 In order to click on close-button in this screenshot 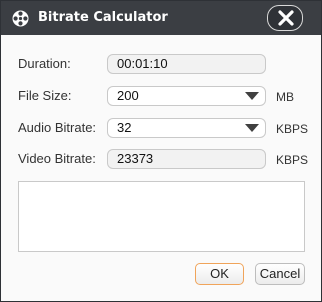, I will do `click(285, 18)`.